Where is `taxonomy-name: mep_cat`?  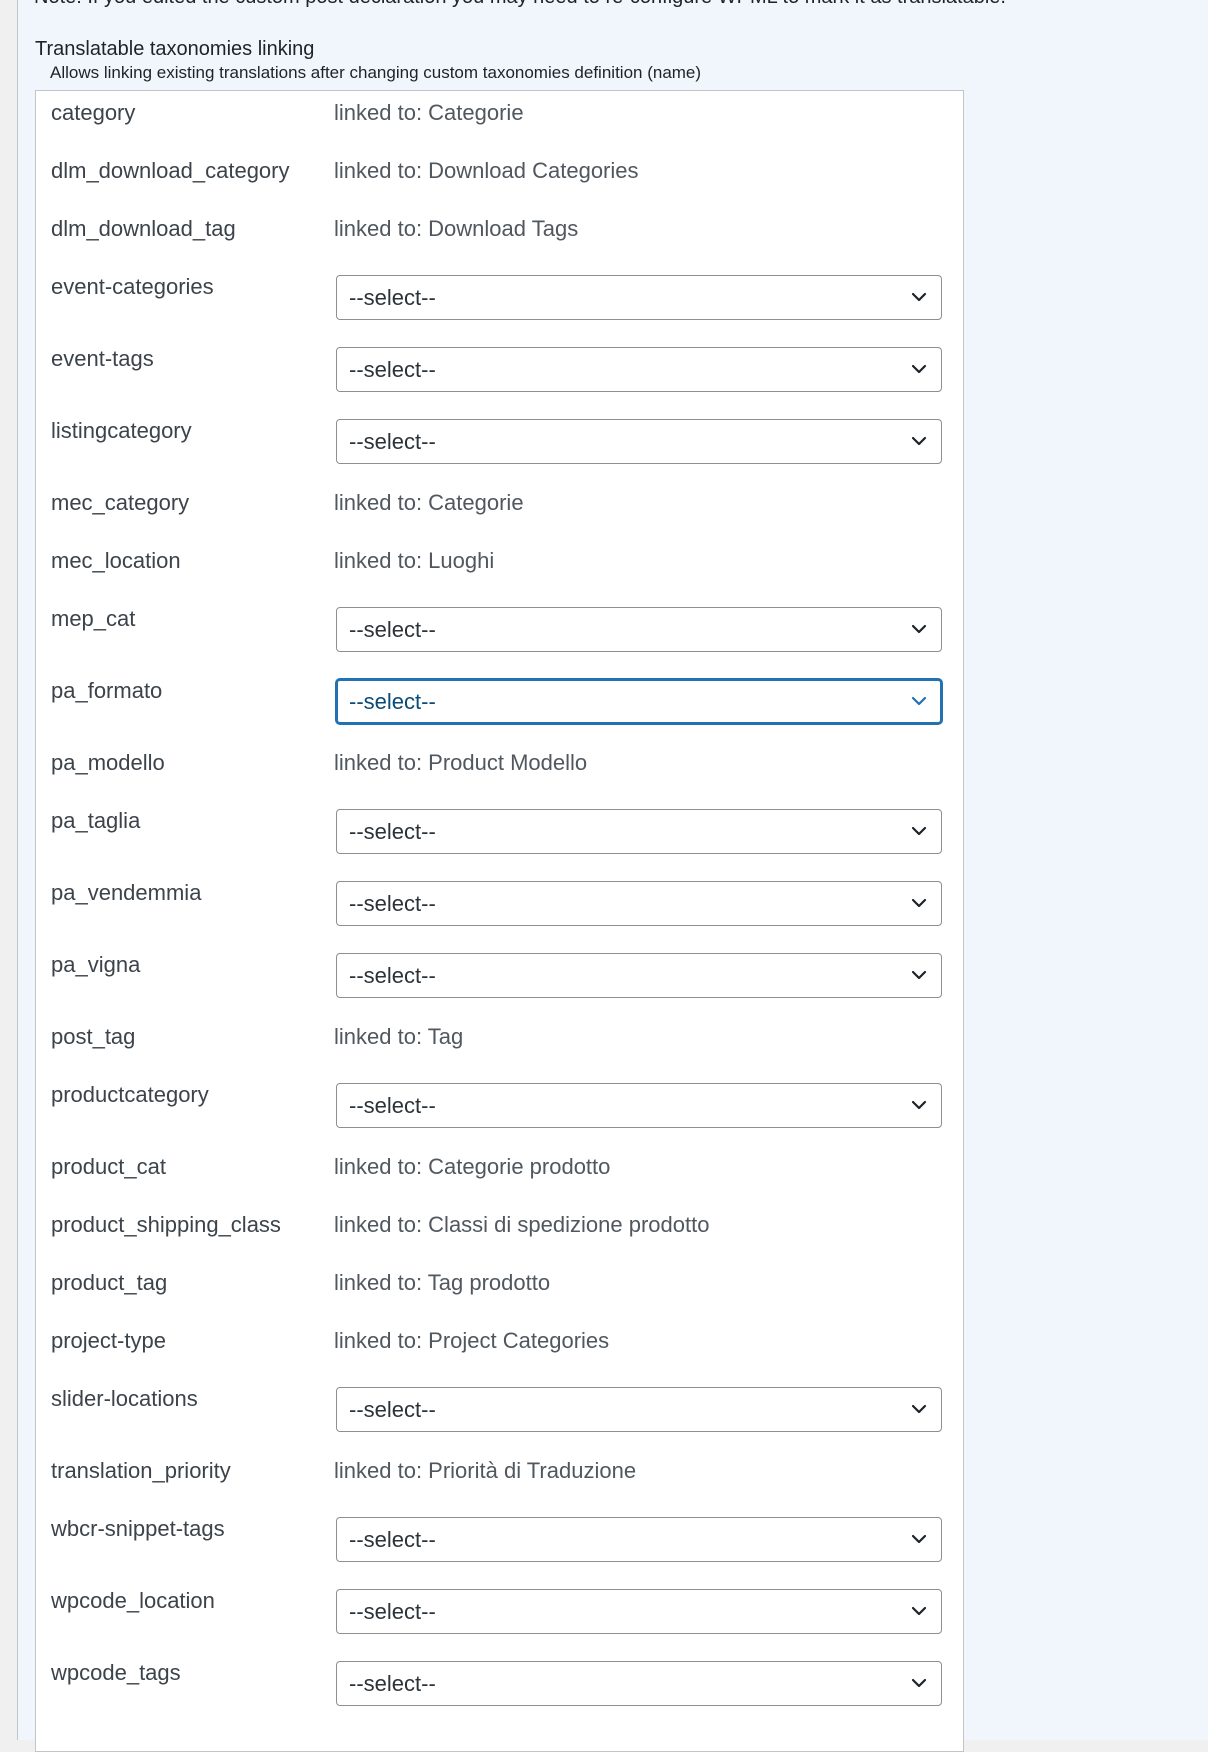
taxonomy-name: mep_cat is located at coordinates (93, 618).